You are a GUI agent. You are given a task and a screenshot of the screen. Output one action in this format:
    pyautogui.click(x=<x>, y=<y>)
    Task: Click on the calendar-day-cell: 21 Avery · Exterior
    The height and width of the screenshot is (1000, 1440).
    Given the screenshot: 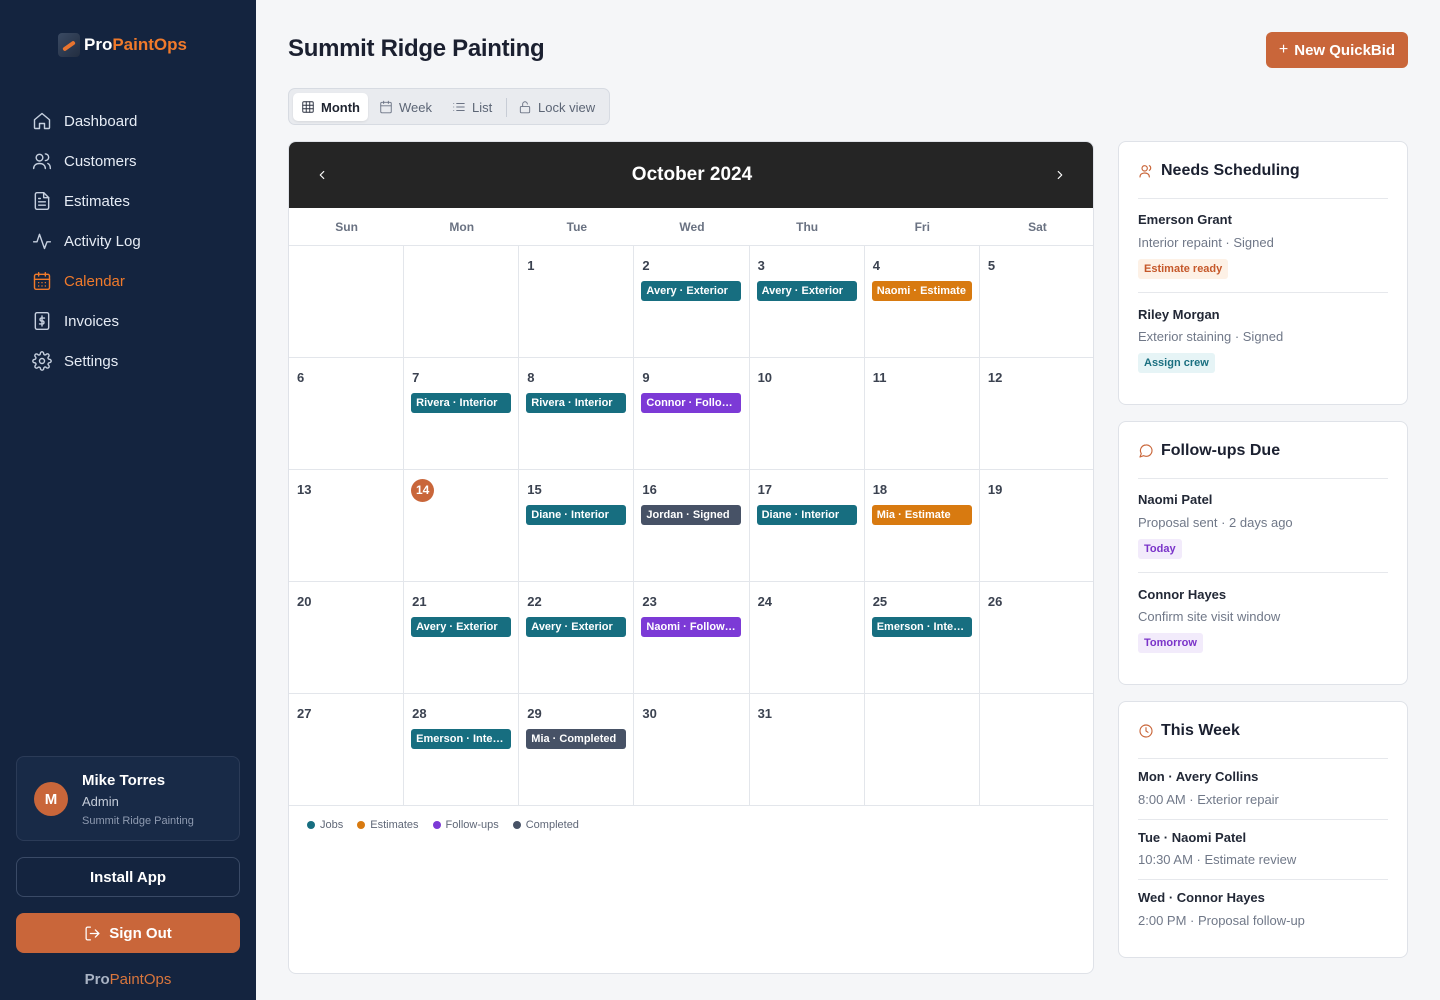 What is the action you would take?
    pyautogui.click(x=462, y=638)
    